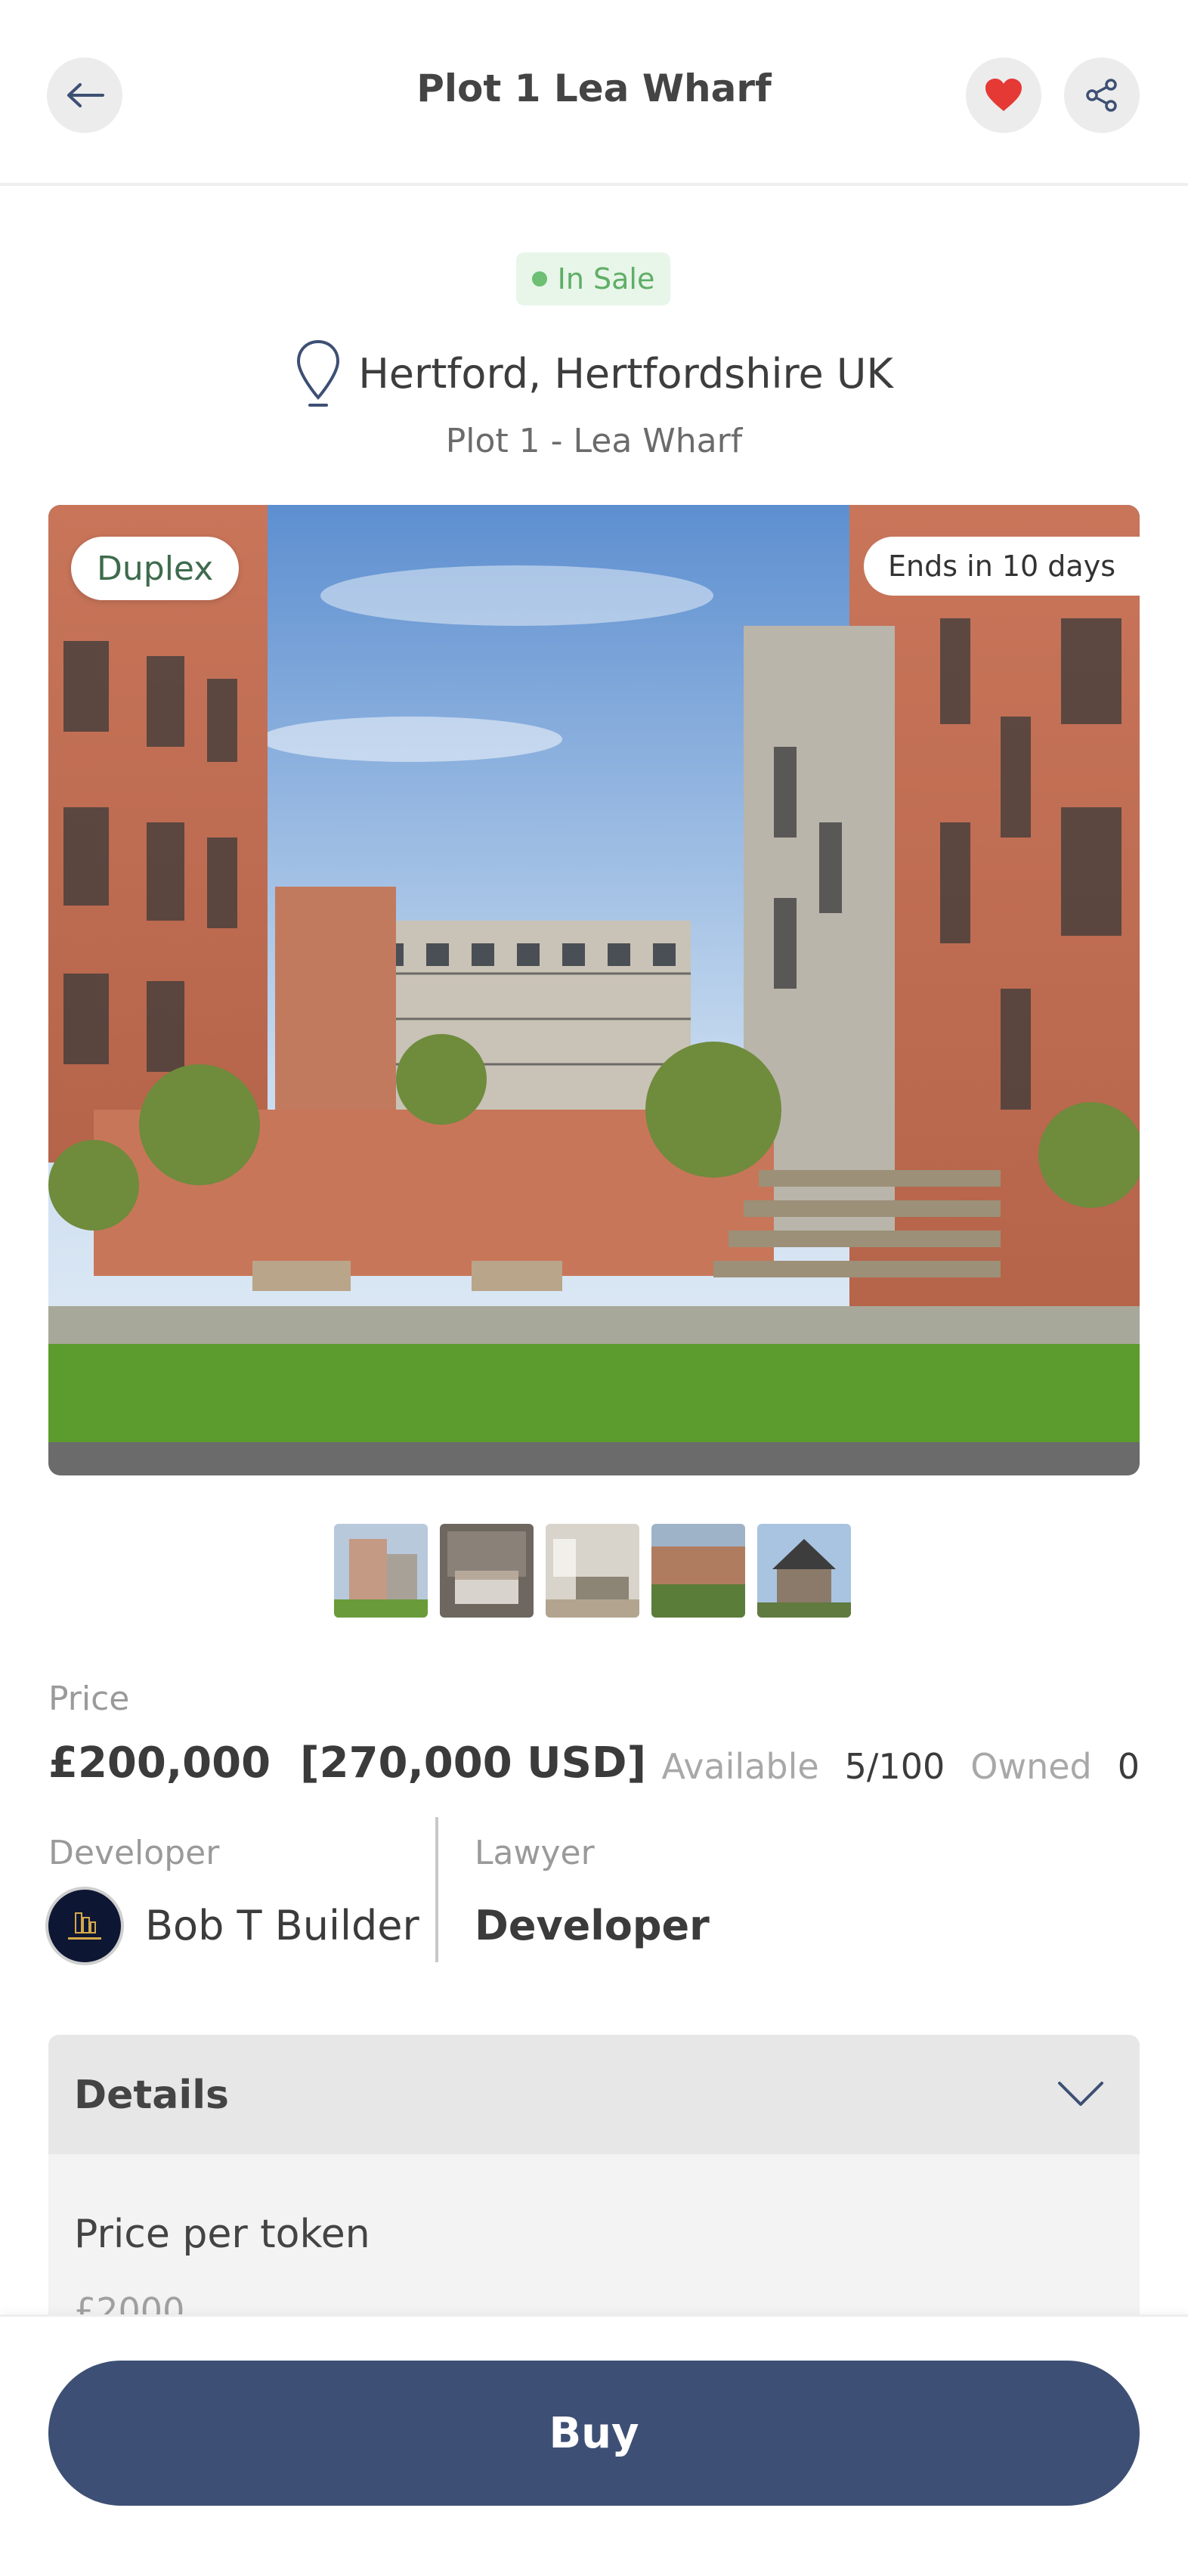  I want to click on builder-logo-icon, so click(85, 1926).